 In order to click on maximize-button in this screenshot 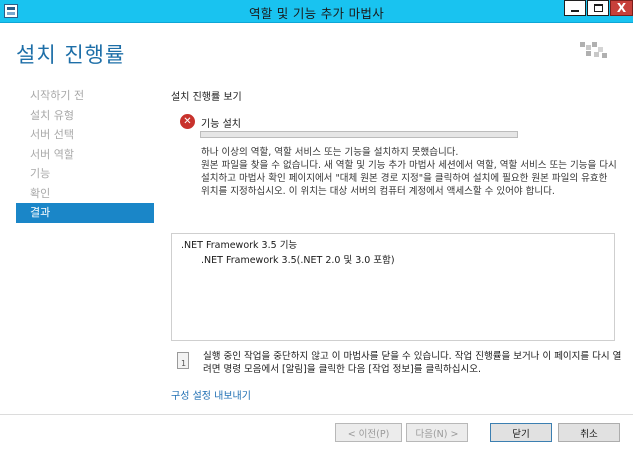, I will do `click(598, 8)`.